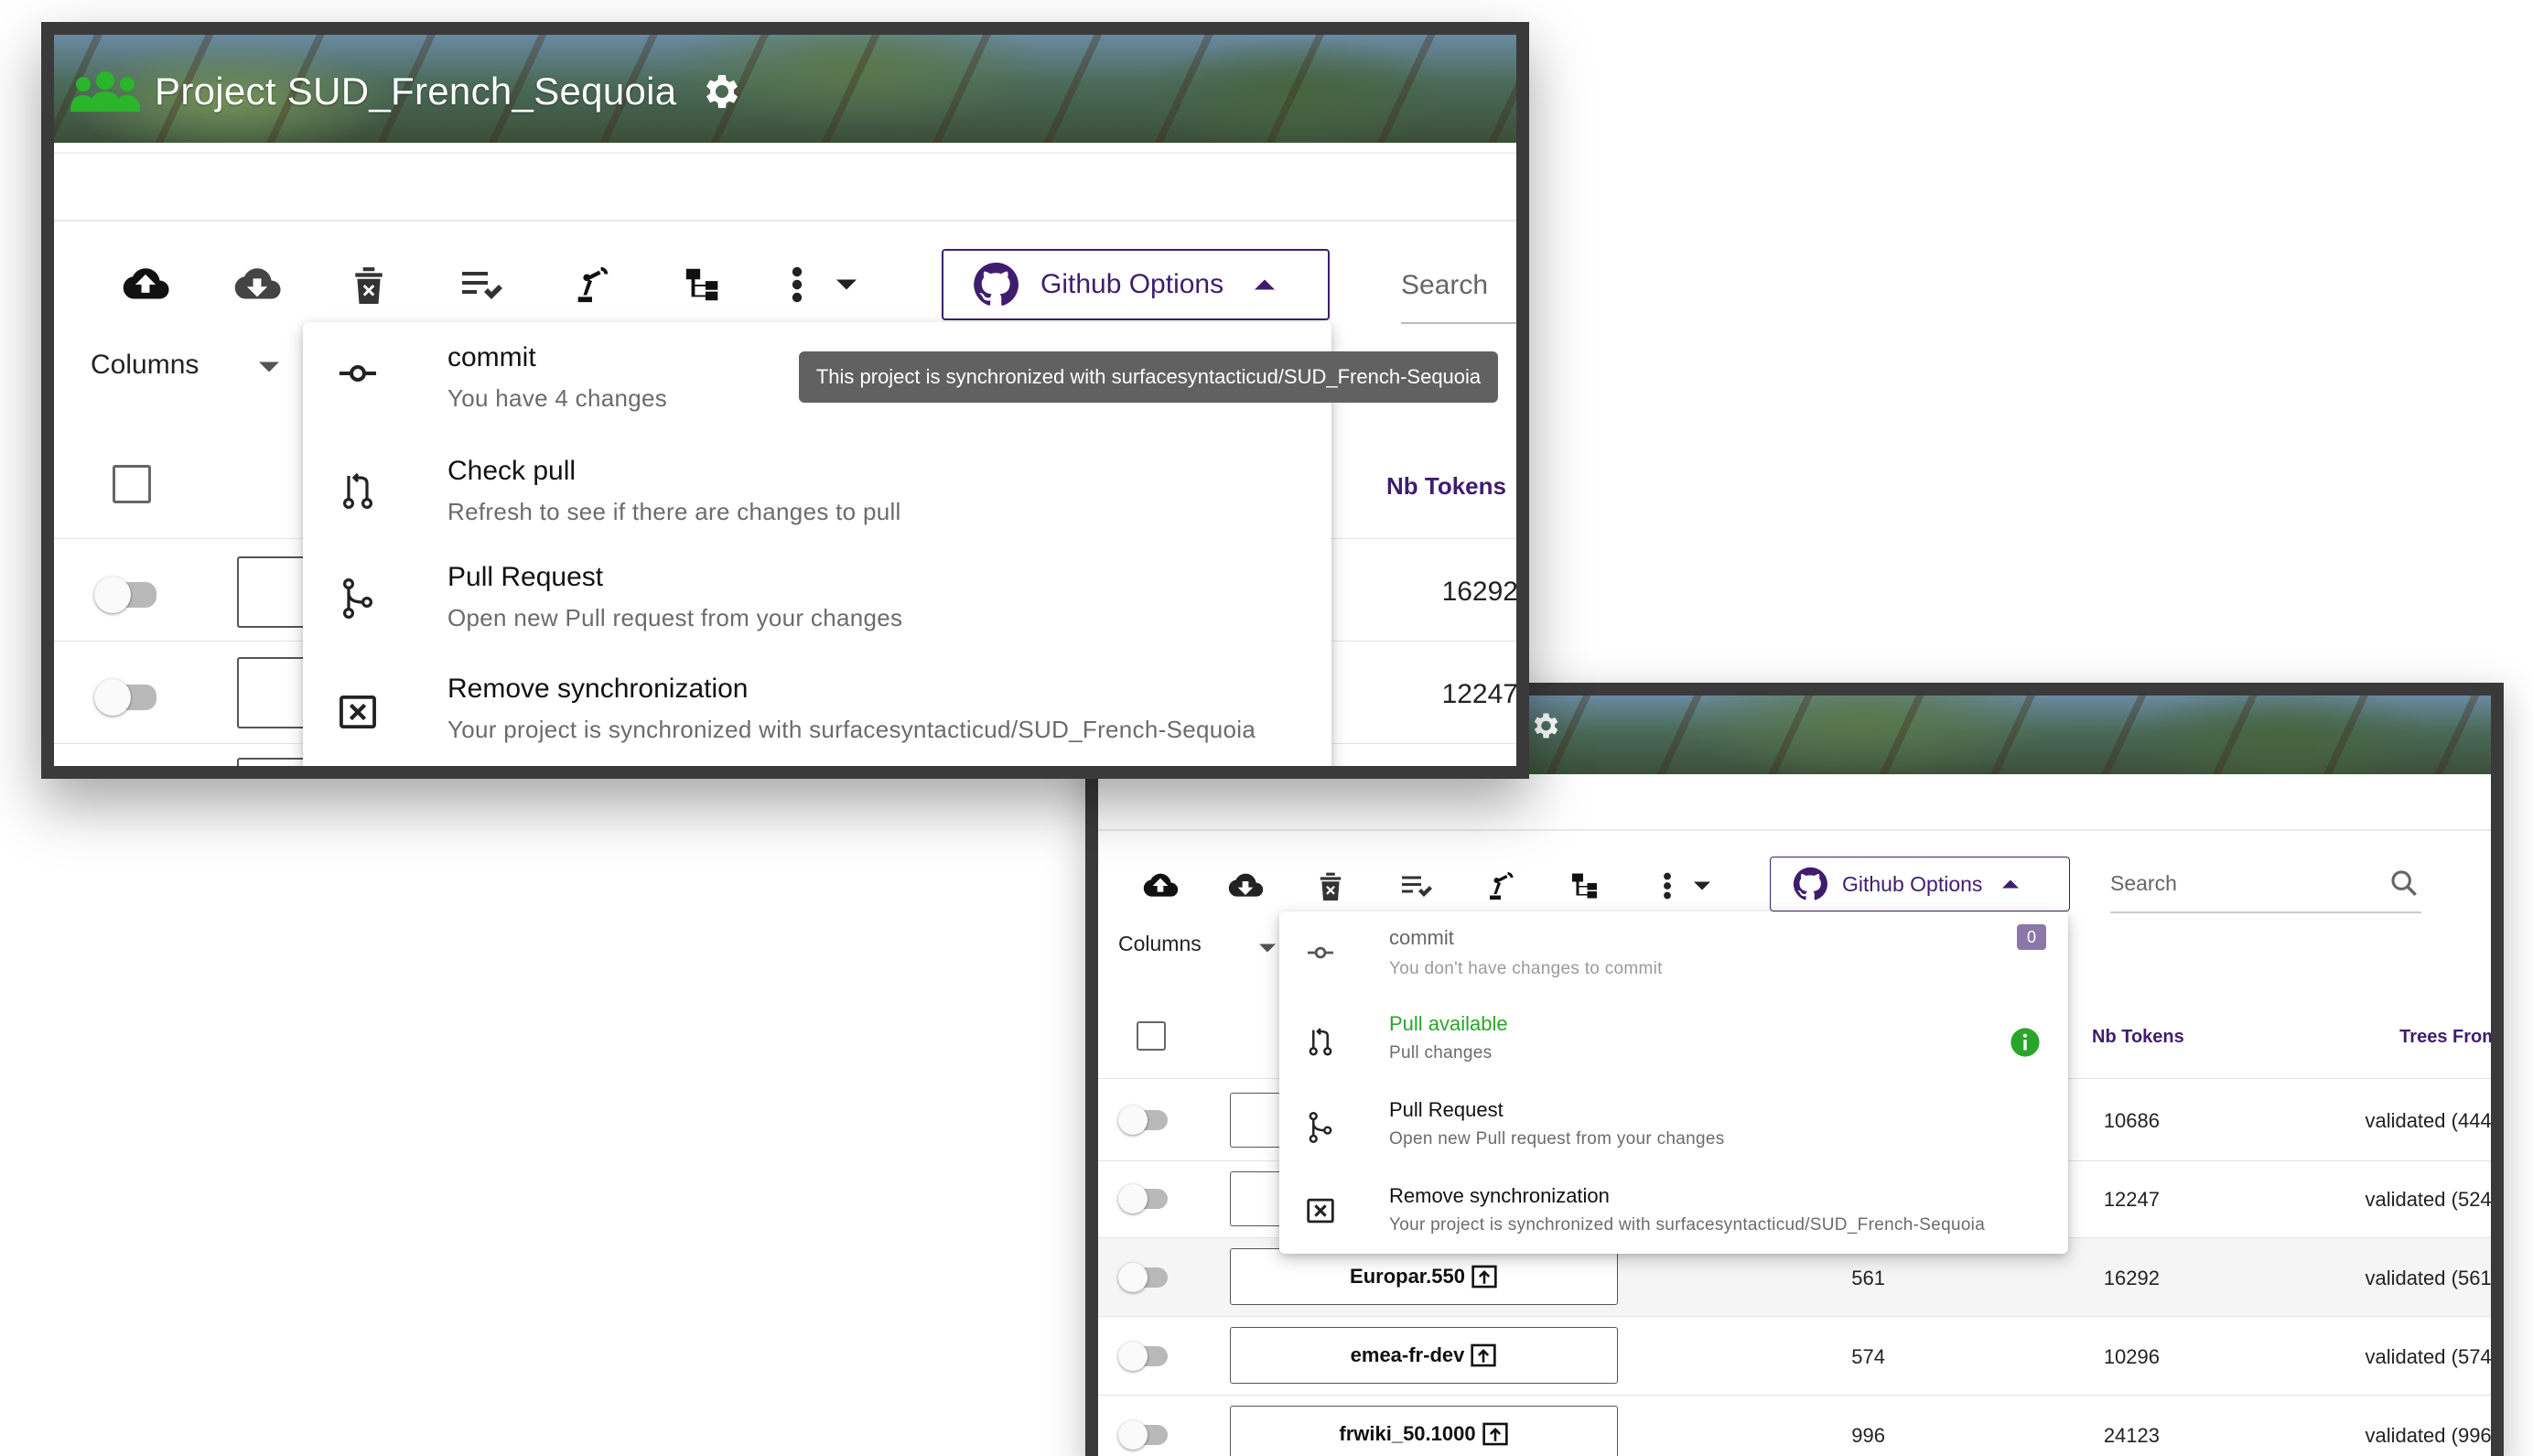 The image size is (2533, 1456). Describe the element at coordinates (1479, 694) in the screenshot. I see `row-nb-tokens: 12247` at that location.